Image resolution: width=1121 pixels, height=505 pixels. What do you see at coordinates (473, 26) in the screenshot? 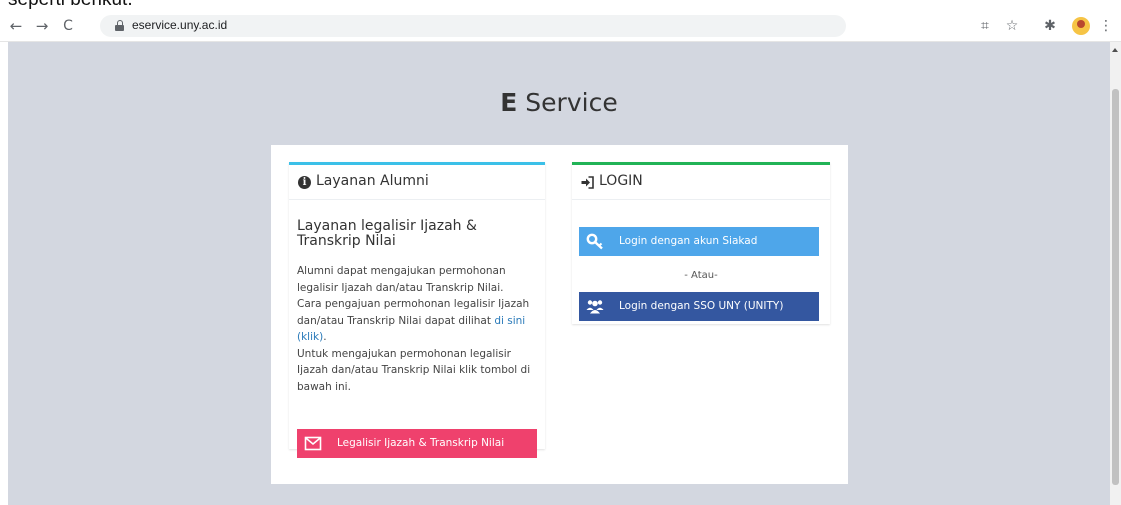
I see `address-bar: eservice.uny.ac.id` at bounding box center [473, 26].